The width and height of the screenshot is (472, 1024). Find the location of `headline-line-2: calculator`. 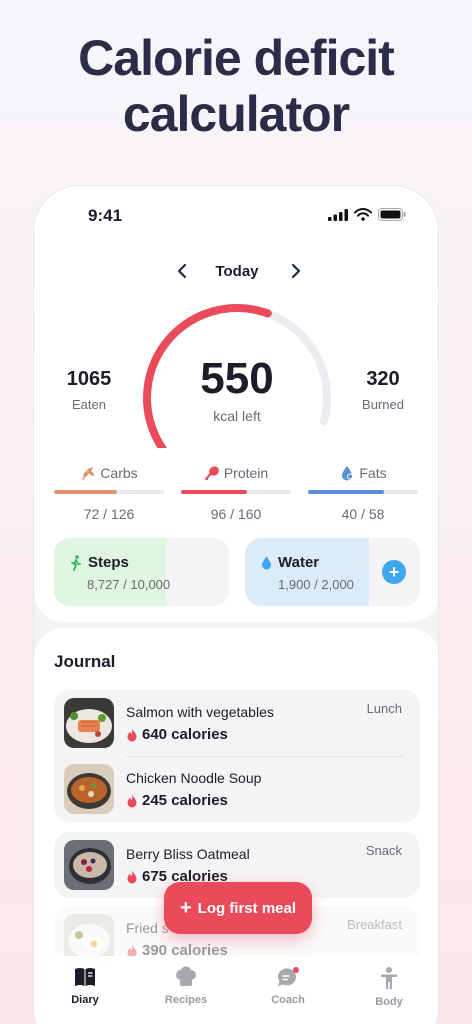

headline-line-2: calculator is located at coordinates (236, 114).